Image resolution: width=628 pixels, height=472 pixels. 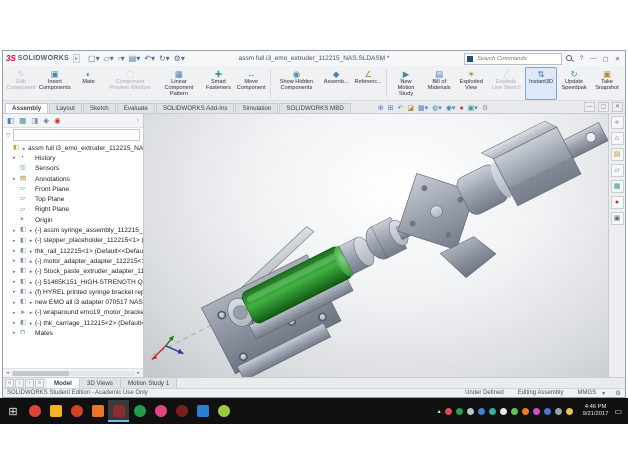 I want to click on doc-close-icon: ✕, so click(x=617, y=107).